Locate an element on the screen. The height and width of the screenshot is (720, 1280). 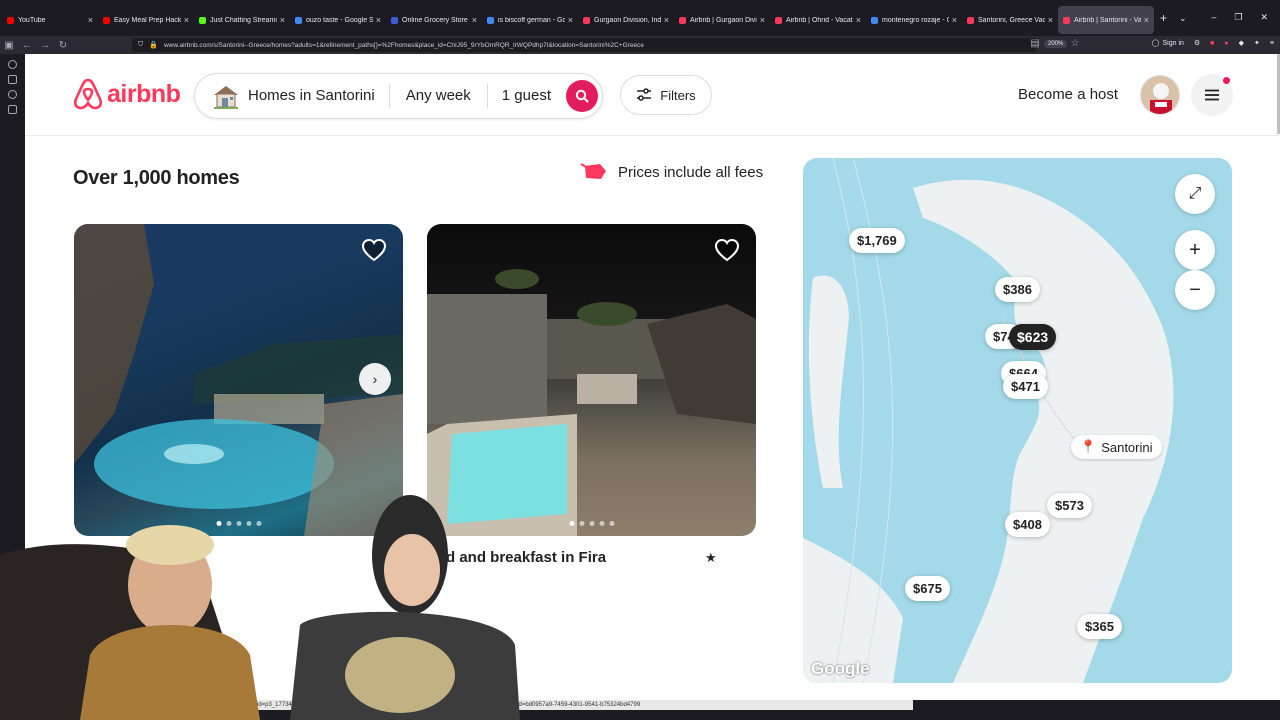
search-when: Any week is located at coordinates (439, 96).